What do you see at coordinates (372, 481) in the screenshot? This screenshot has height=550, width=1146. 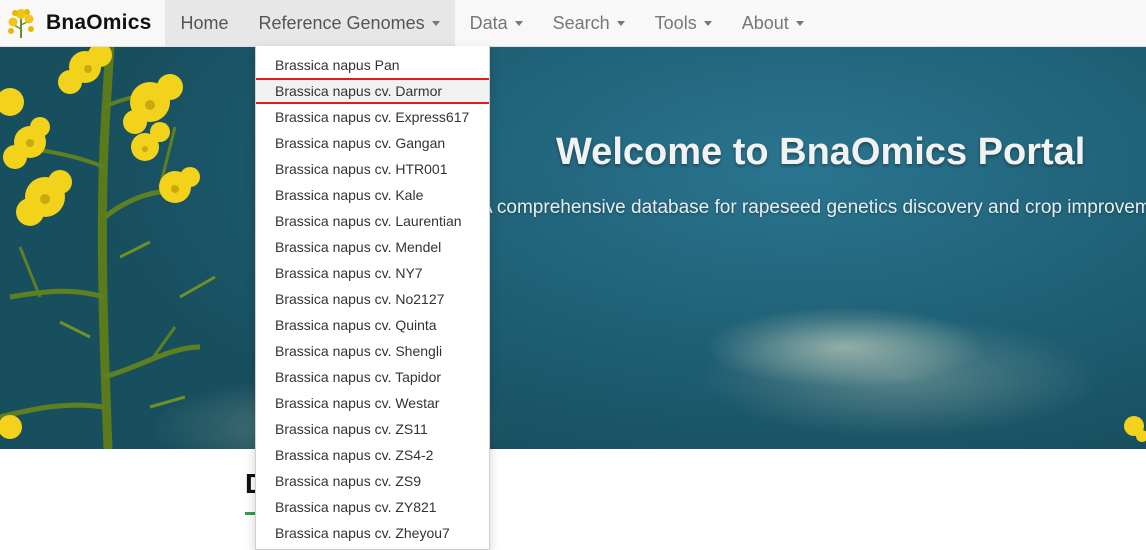 I see `dropdown-item-zs9: Brassica napus cv. ZS9` at bounding box center [372, 481].